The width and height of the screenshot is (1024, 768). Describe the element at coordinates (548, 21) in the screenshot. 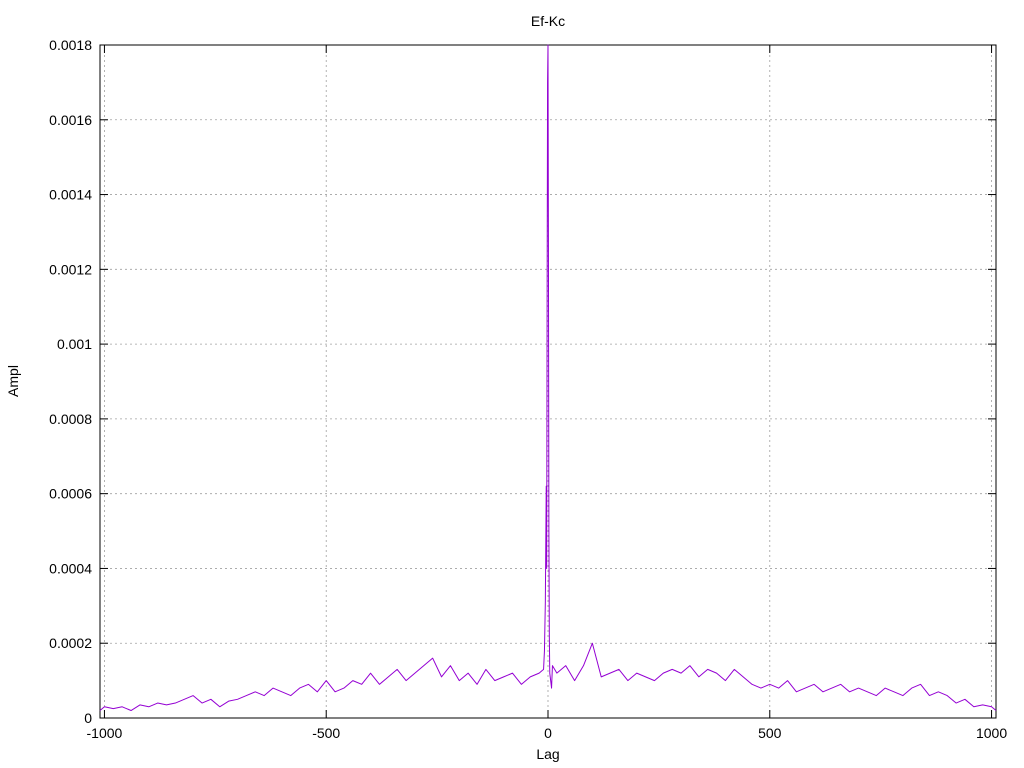

I see `chart-title: Ef-Kc` at that location.